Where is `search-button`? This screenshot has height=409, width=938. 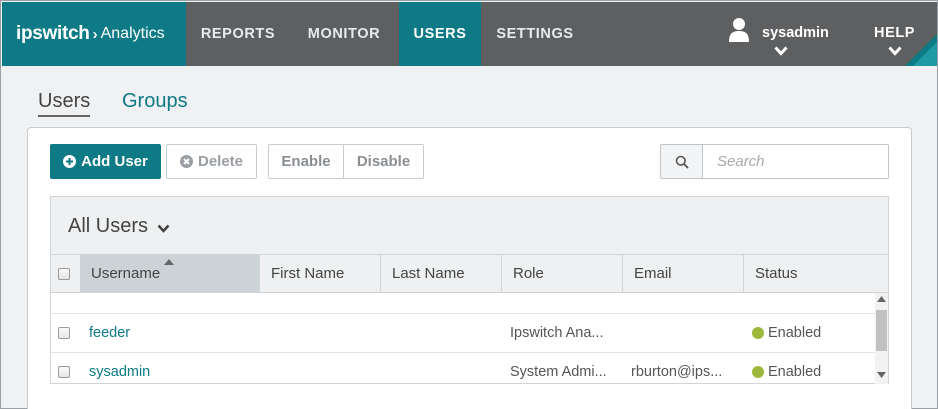
search-button is located at coordinates (681, 161).